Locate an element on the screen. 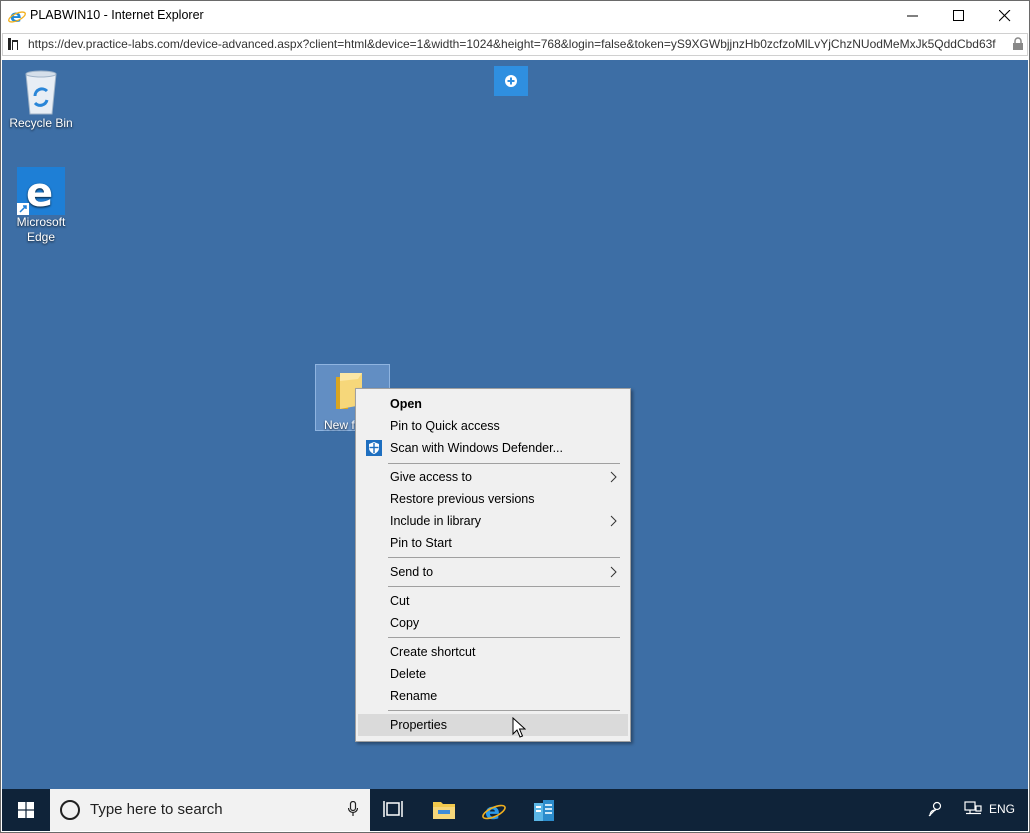 This screenshot has height=833, width=1030. lock-icon is located at coordinates (1018, 46).